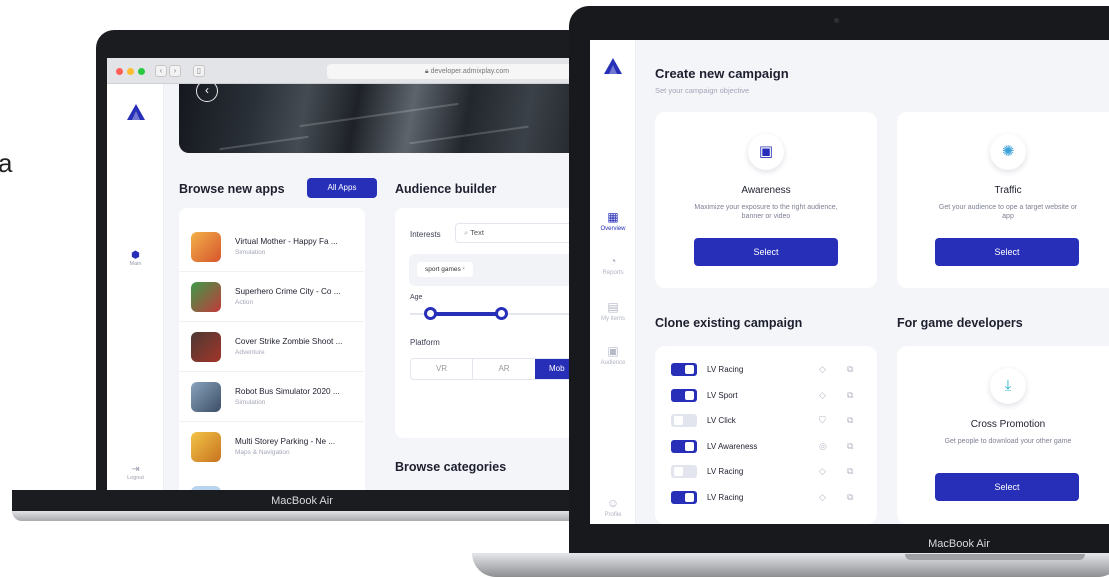 The height and width of the screenshot is (578, 1109). Describe the element at coordinates (504, 369) in the screenshot. I see `platform-option-ar: AR` at that location.